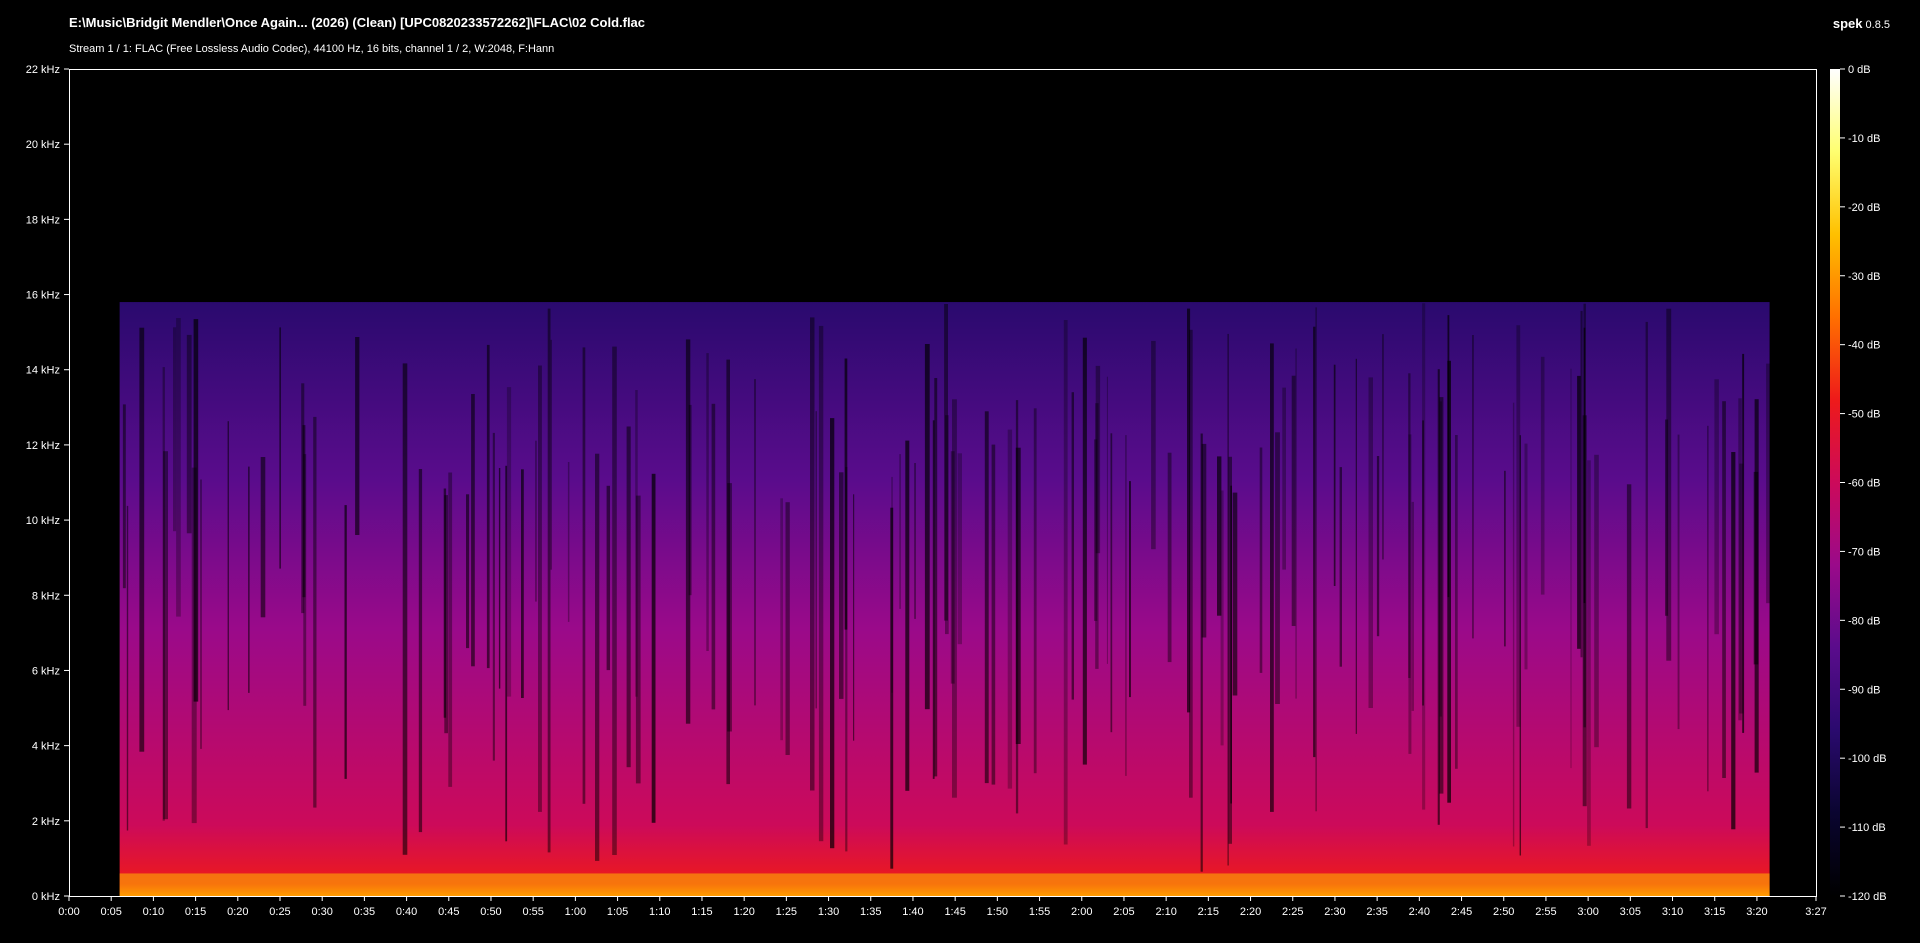 The image size is (1920, 943). Describe the element at coordinates (659, 912) in the screenshot. I see `time-tick-label: 1:10` at that location.